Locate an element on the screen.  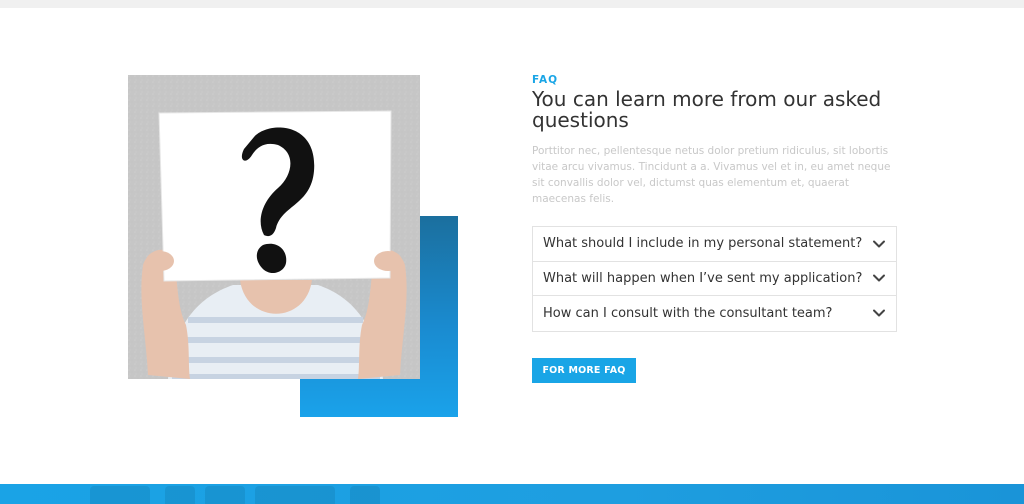
top-strip is located at coordinates (512, 4).